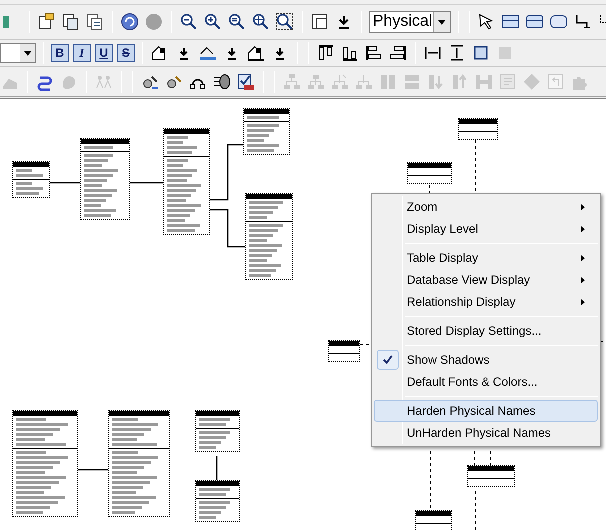 This screenshot has height=530, width=606. I want to click on model-view-dropdown: Physical, so click(410, 22).